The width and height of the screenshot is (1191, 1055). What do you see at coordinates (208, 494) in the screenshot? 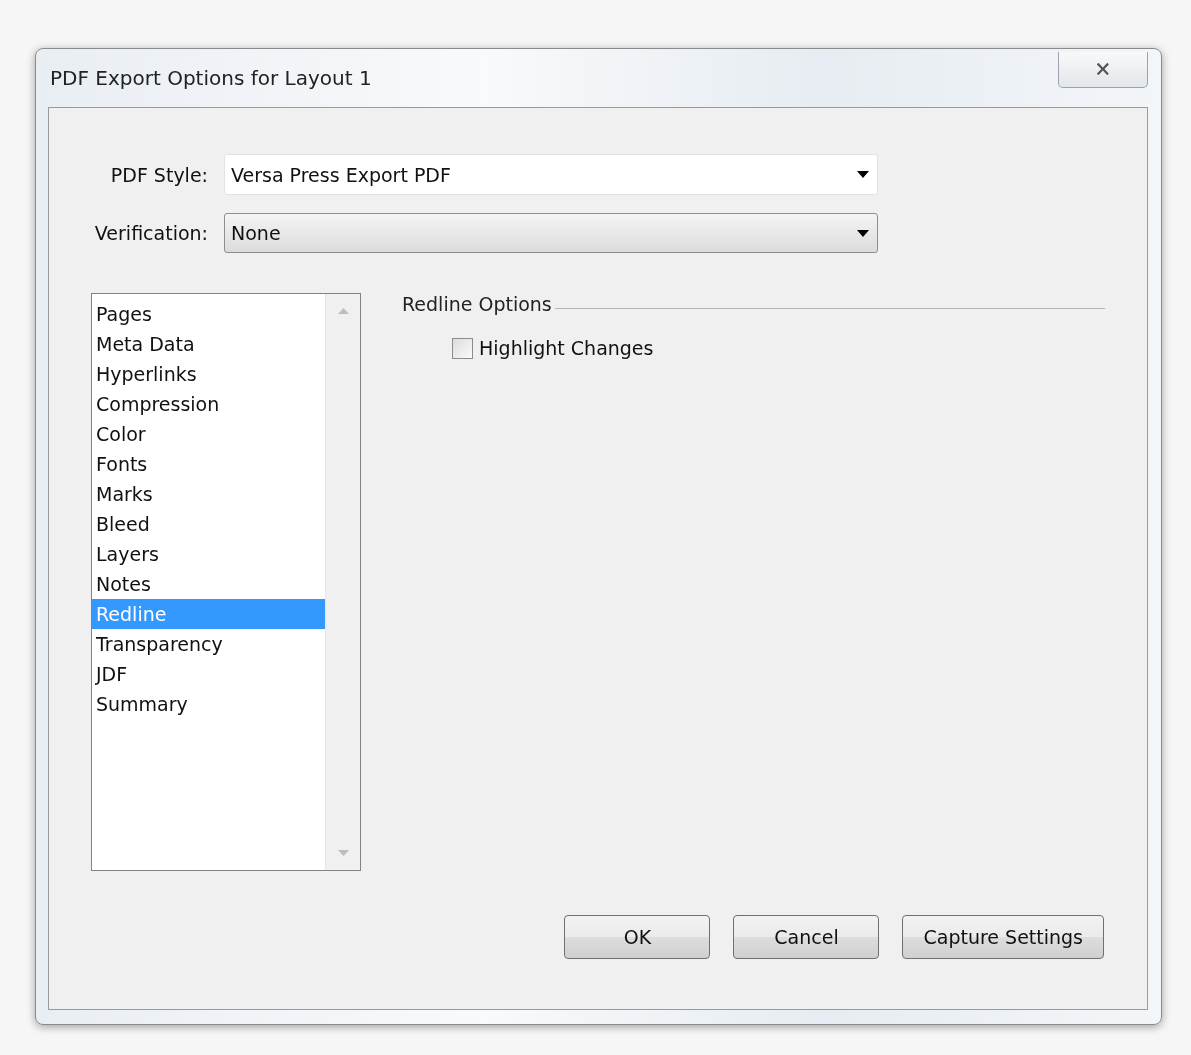
I see `list-item: Marks` at bounding box center [208, 494].